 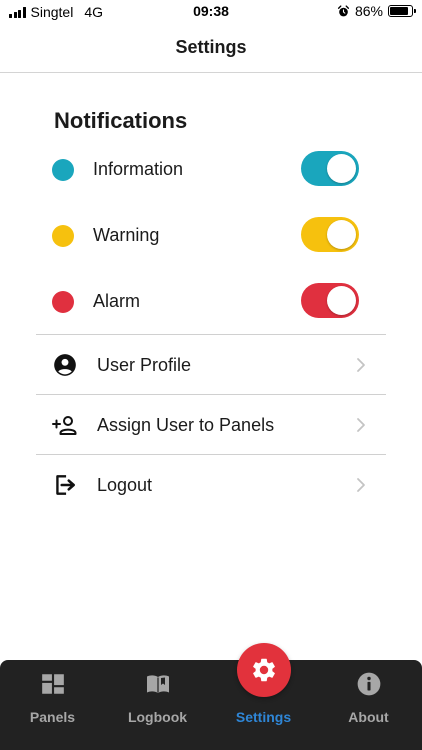 I want to click on battery-icon, so click(x=402, y=11).